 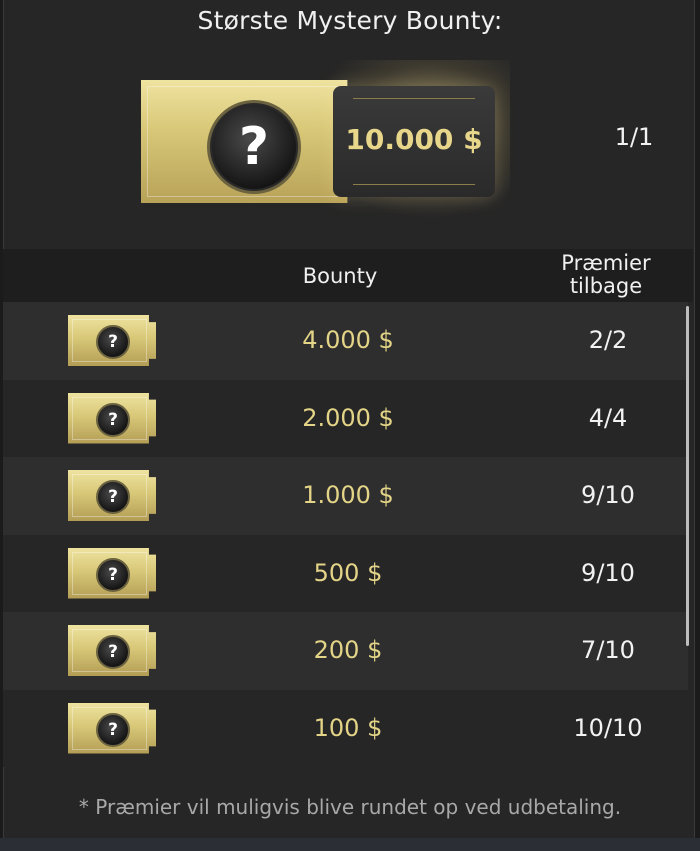 I want to click on column-header-bounty: Bounty, so click(x=340, y=276).